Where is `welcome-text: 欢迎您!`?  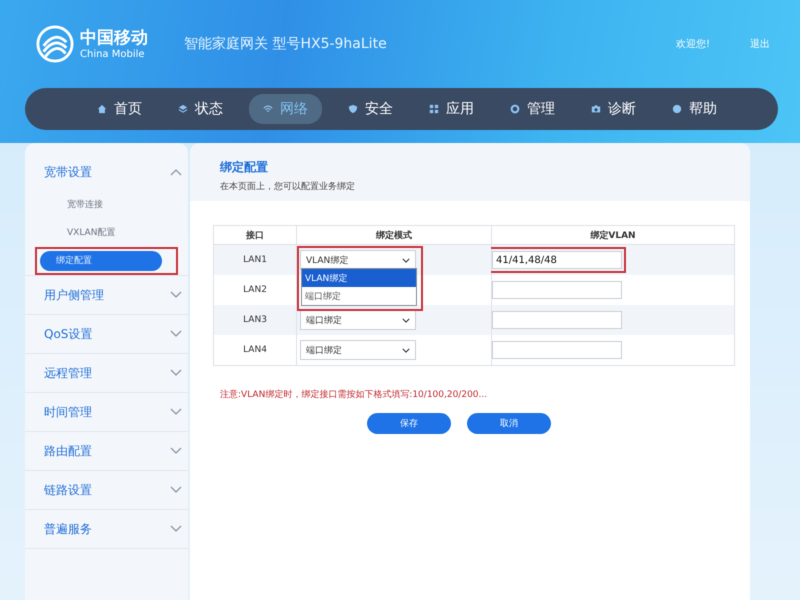 welcome-text: 欢迎您! is located at coordinates (693, 44).